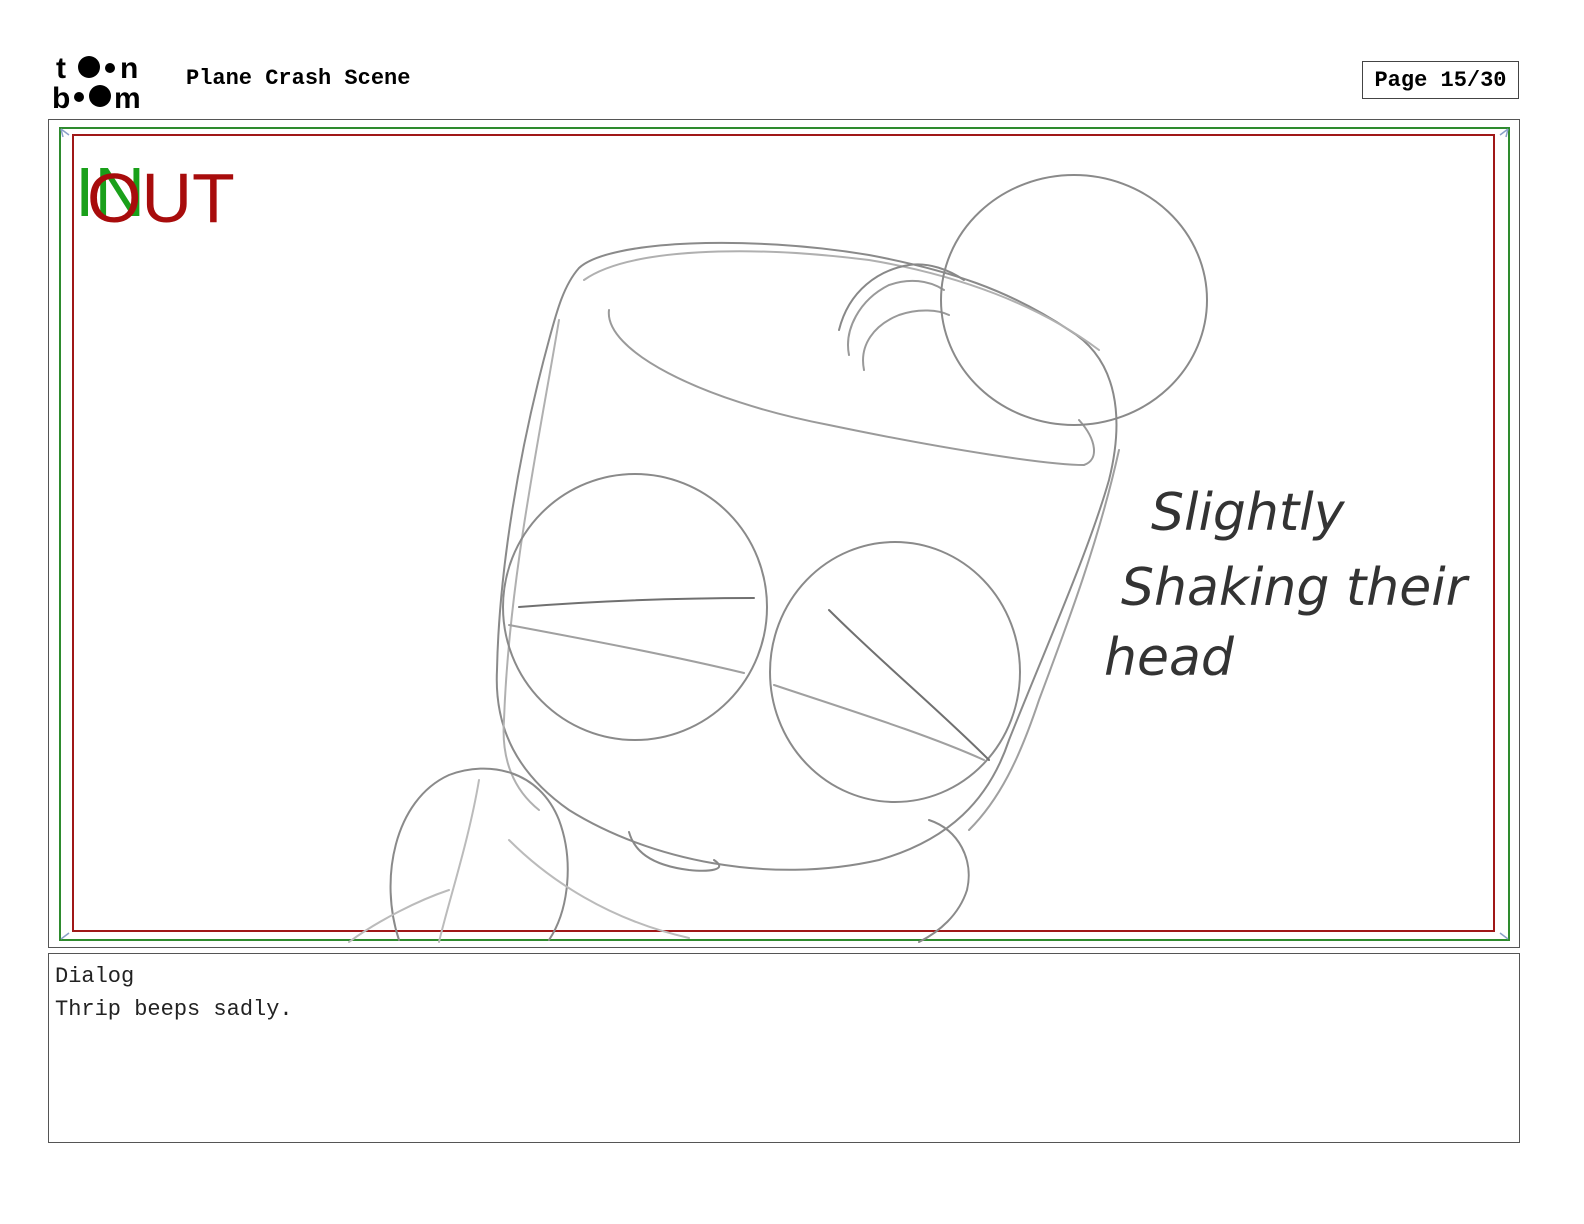 This screenshot has width=1584, height=1224. Describe the element at coordinates (1440, 80) in the screenshot. I see `page-number: Page 15/30` at that location.